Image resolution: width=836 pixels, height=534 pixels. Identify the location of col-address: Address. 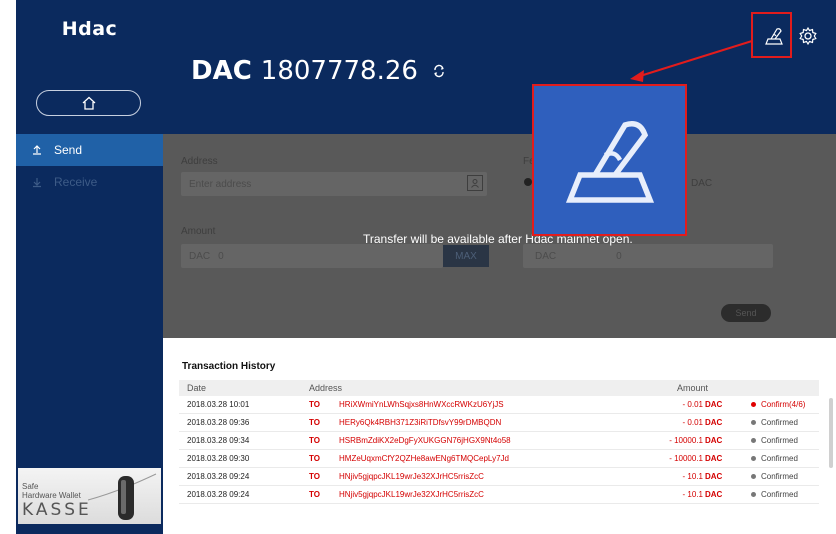
(326, 388).